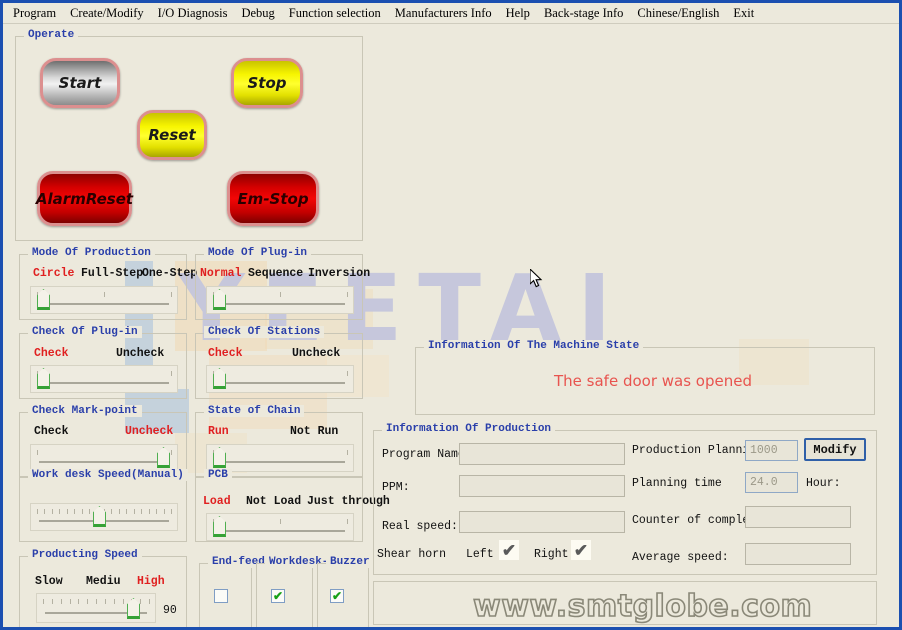 The height and width of the screenshot is (630, 902). What do you see at coordinates (169, 273) in the screenshot?
I see `mode-production-option-one-step: One-Step` at bounding box center [169, 273].